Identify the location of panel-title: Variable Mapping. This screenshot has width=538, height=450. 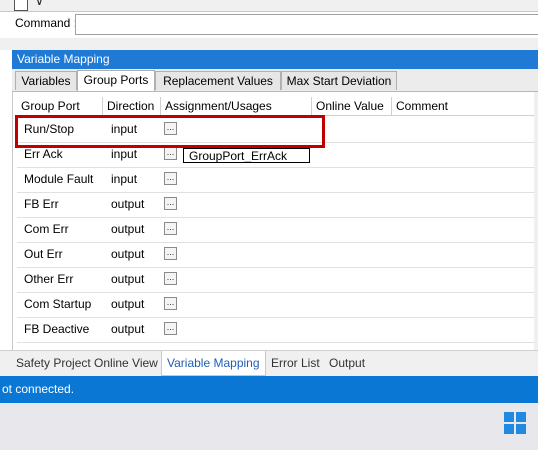
(275, 59).